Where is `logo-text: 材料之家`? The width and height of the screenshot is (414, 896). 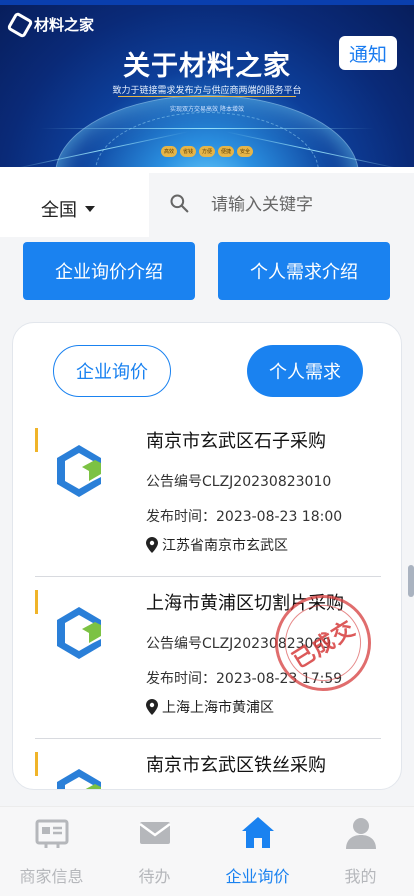
logo-text: 材料之家 is located at coordinates (64, 25).